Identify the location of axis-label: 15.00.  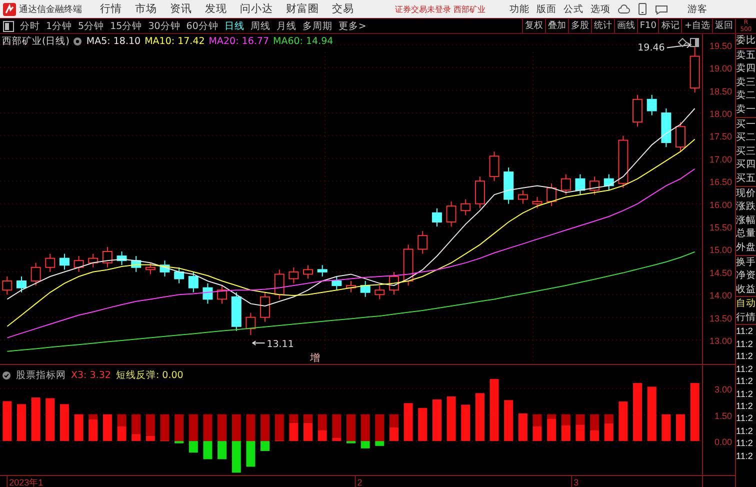
(720, 250).